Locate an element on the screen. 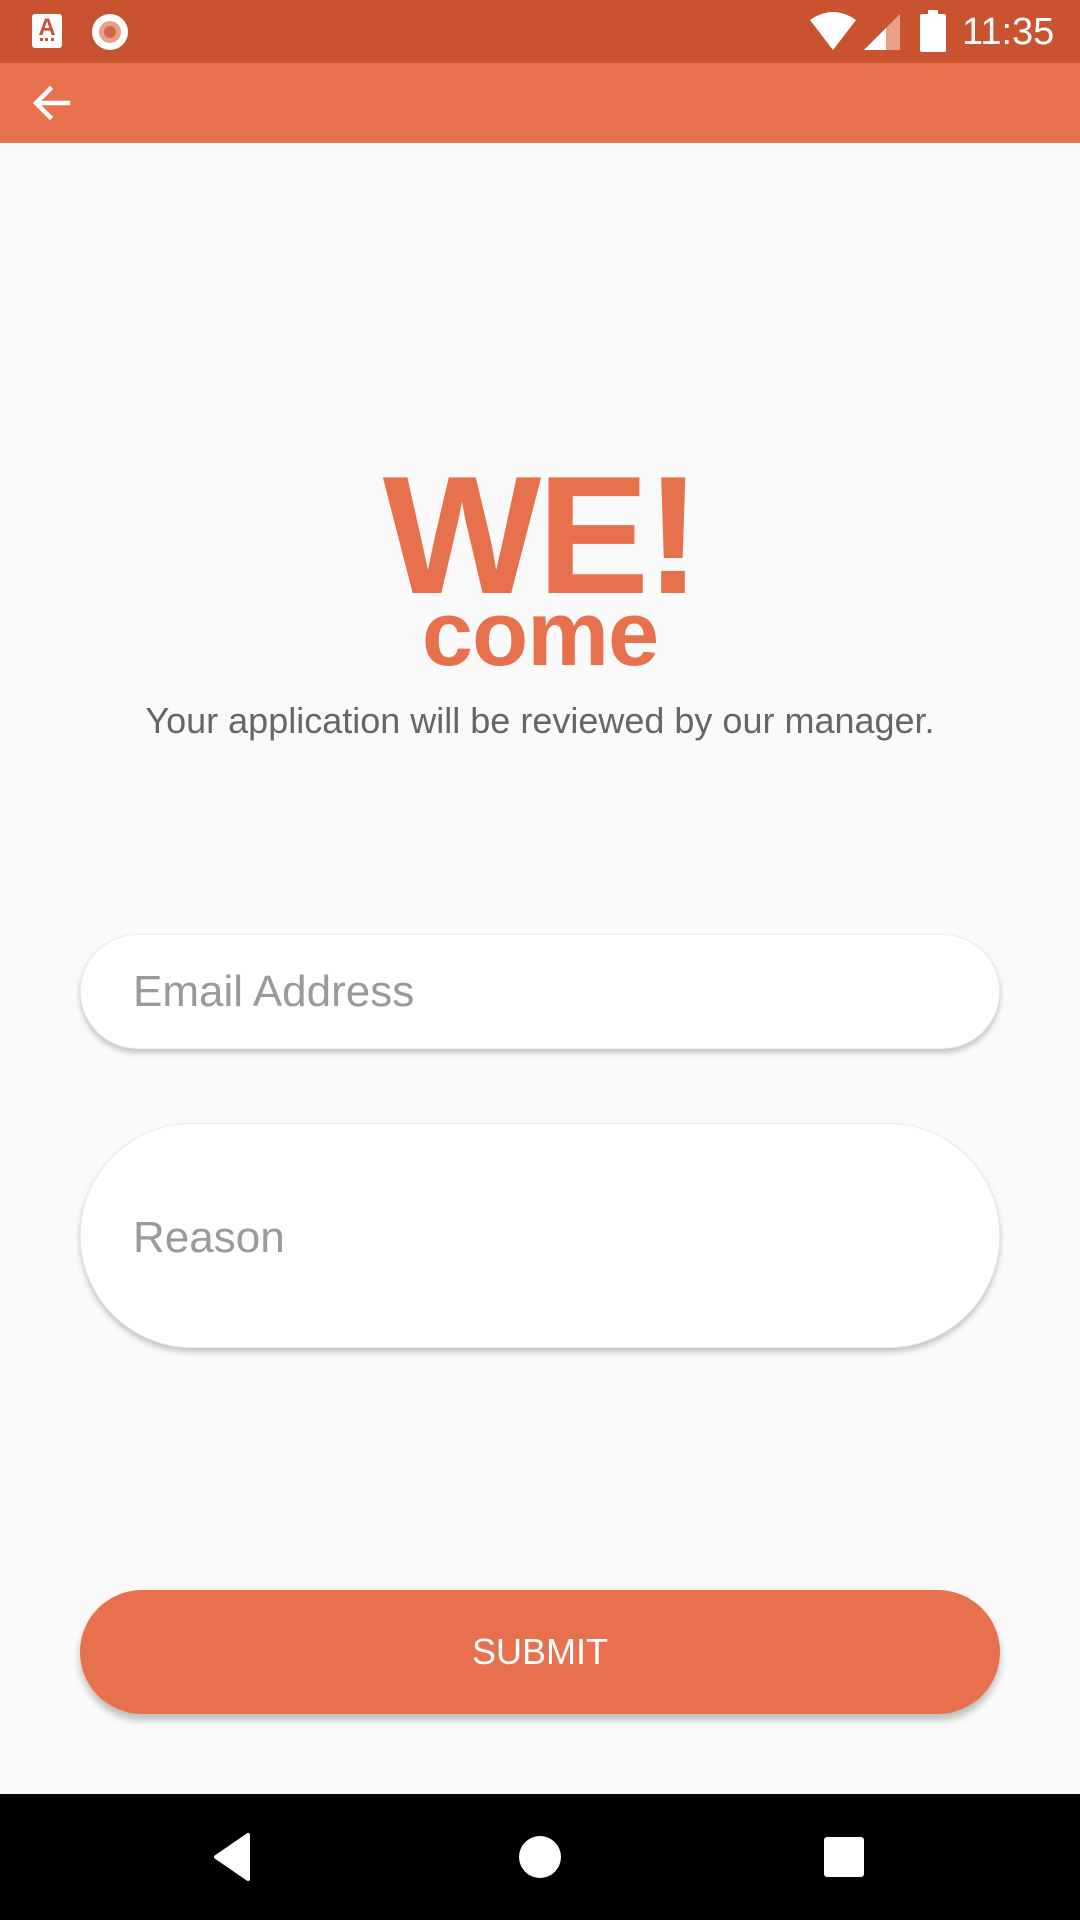 The image size is (1080, 1920). battery-icon is located at coordinates (933, 31).